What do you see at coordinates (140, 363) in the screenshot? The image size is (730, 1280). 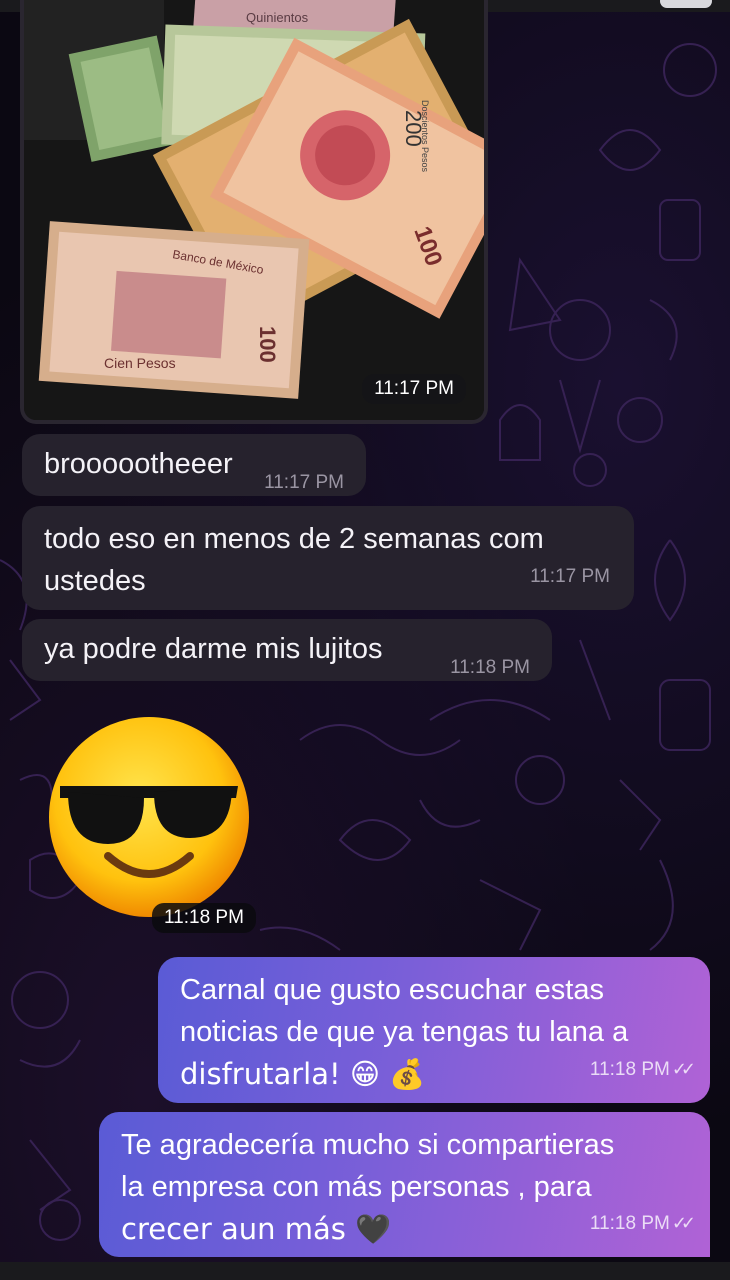 I see `note-label-cien-pesos: Cien Pesos` at bounding box center [140, 363].